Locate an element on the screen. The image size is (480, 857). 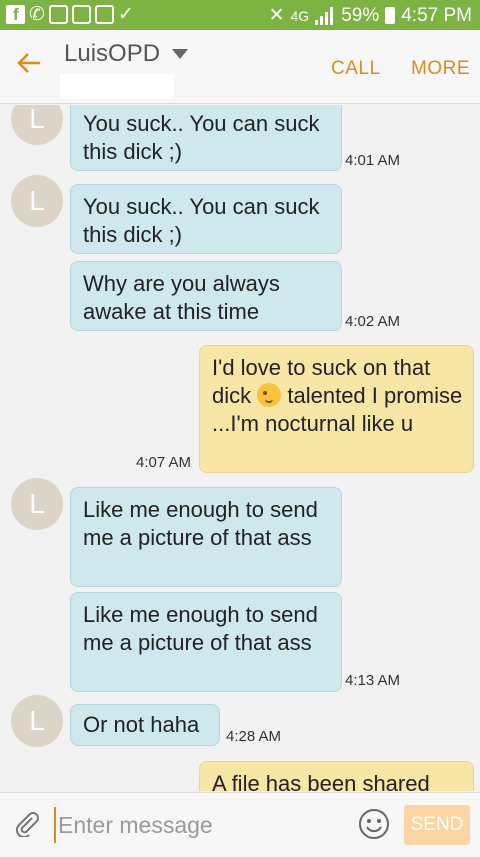
battery-percent: 59% is located at coordinates (360, 15).